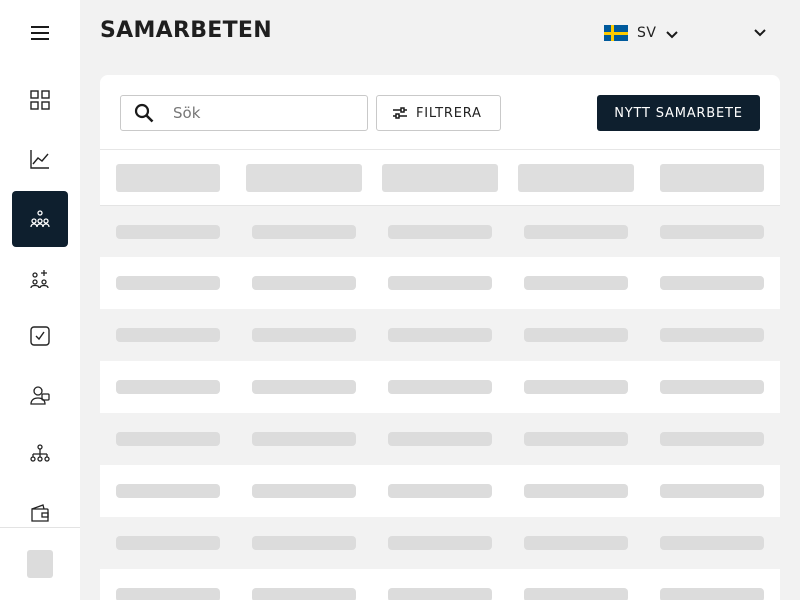 The height and width of the screenshot is (600, 800). I want to click on sidebar-item-organization, so click(40, 454).